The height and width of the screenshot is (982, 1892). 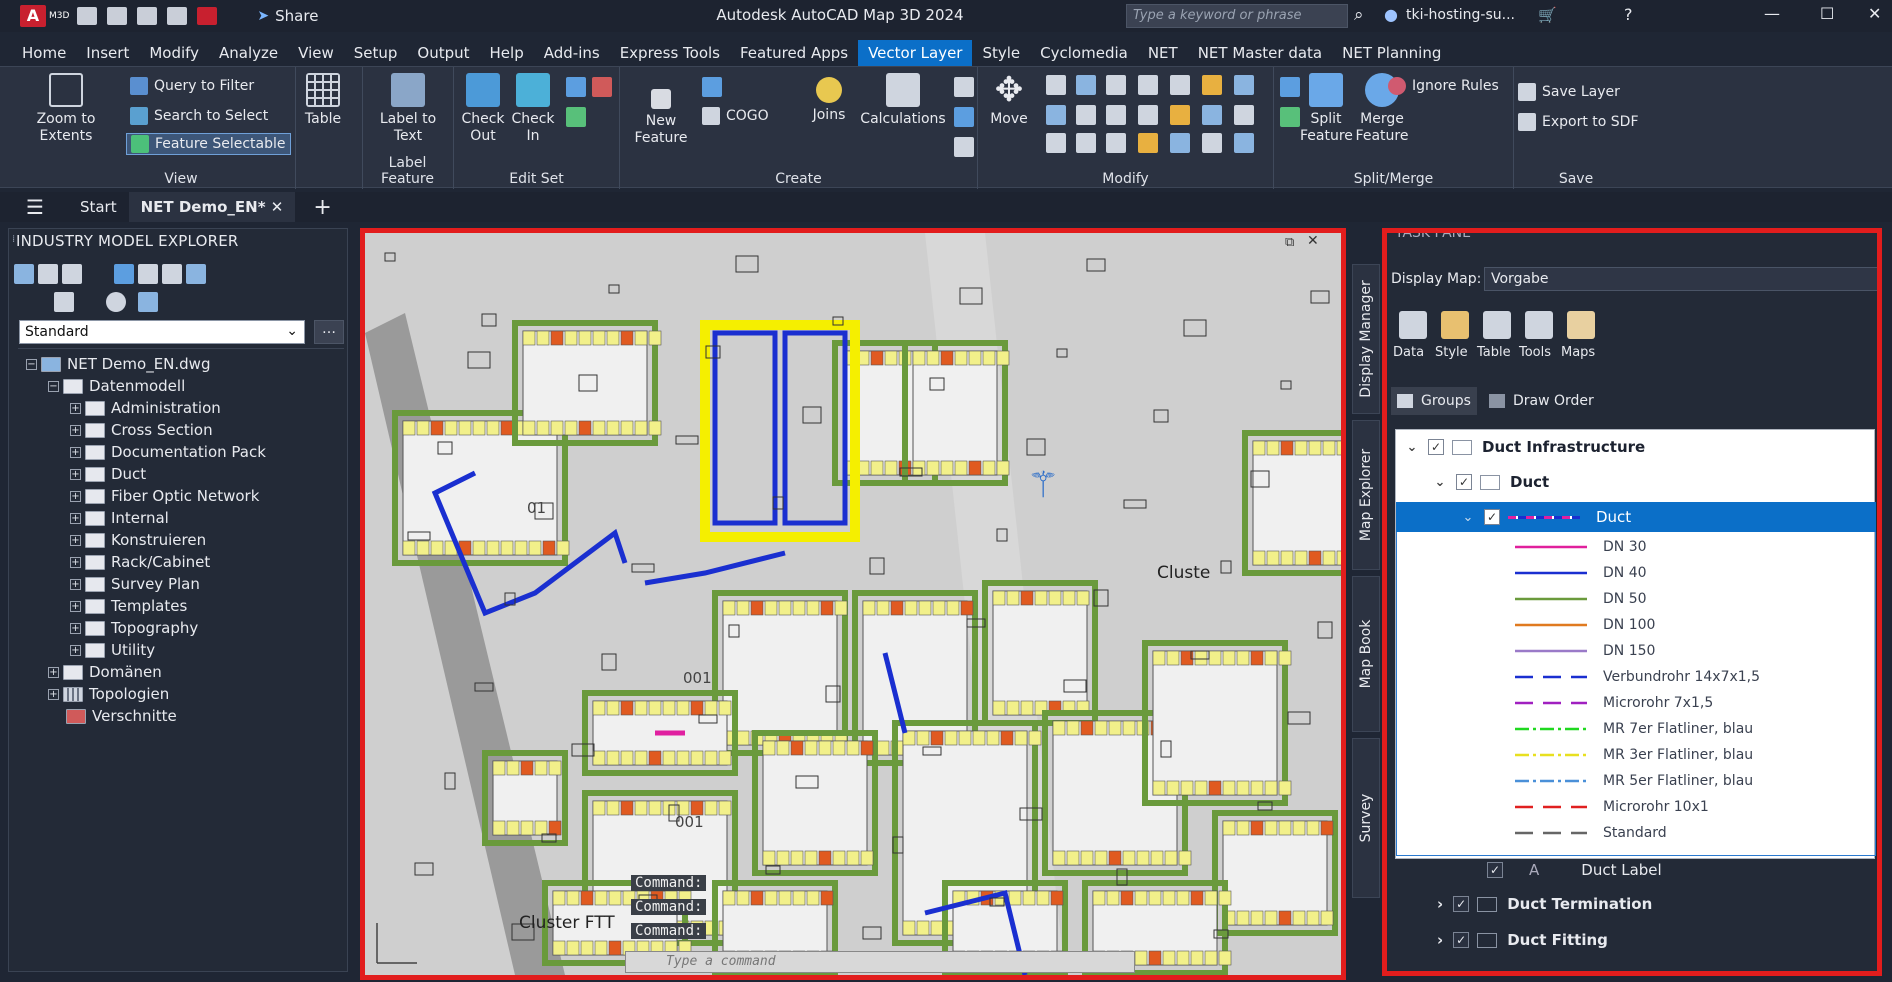 What do you see at coordinates (1522, 940) in the screenshot?
I see `layer-group-duct-fitting: › ✓ Duct Fitting` at bounding box center [1522, 940].